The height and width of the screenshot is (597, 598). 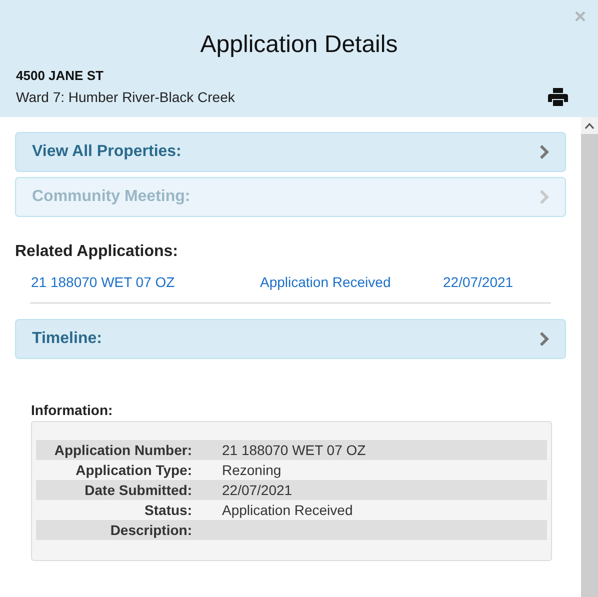 I want to click on section-heading: Related Applications:, so click(x=97, y=252).